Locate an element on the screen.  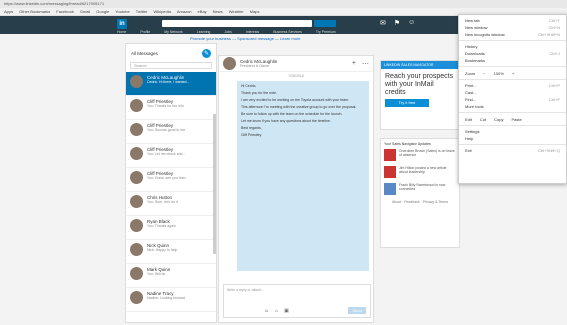
nav-profile: Profile is located at coordinates (145, 32).